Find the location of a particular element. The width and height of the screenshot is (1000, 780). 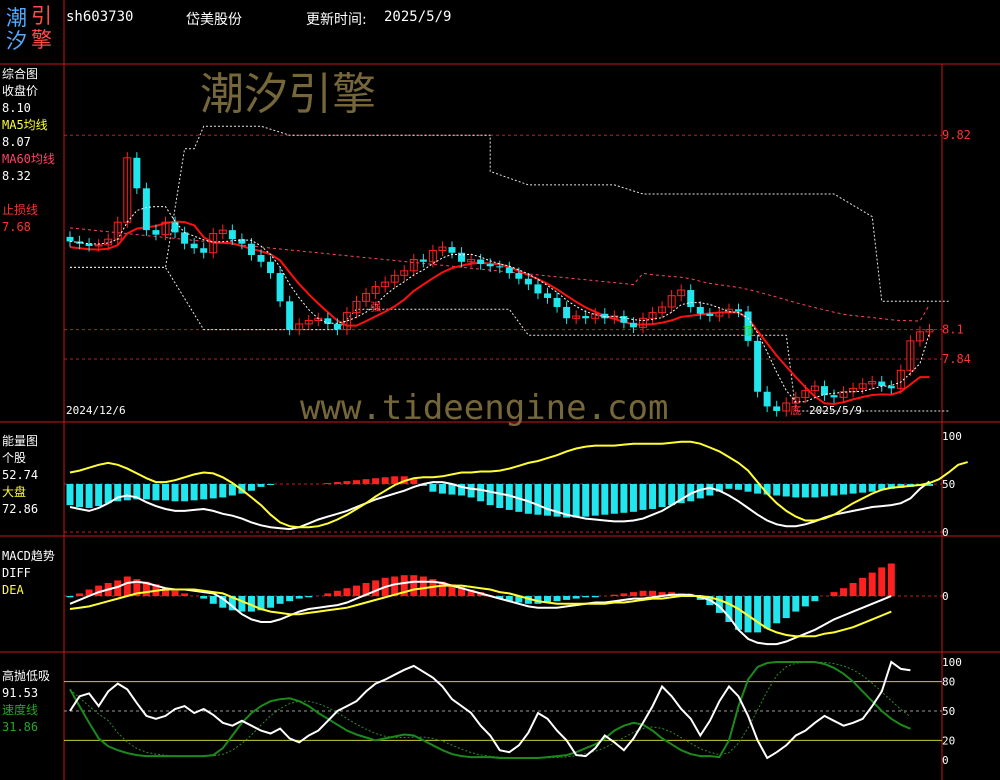

market-energy-label: 大盘 is located at coordinates (14, 492).